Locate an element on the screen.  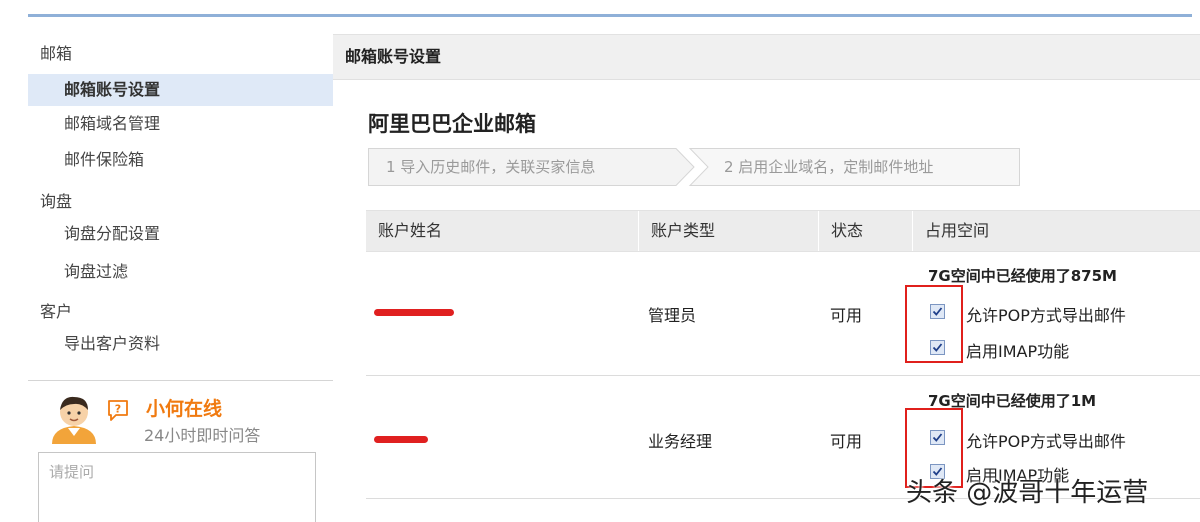
assistant-avatar is located at coordinates (74, 418).